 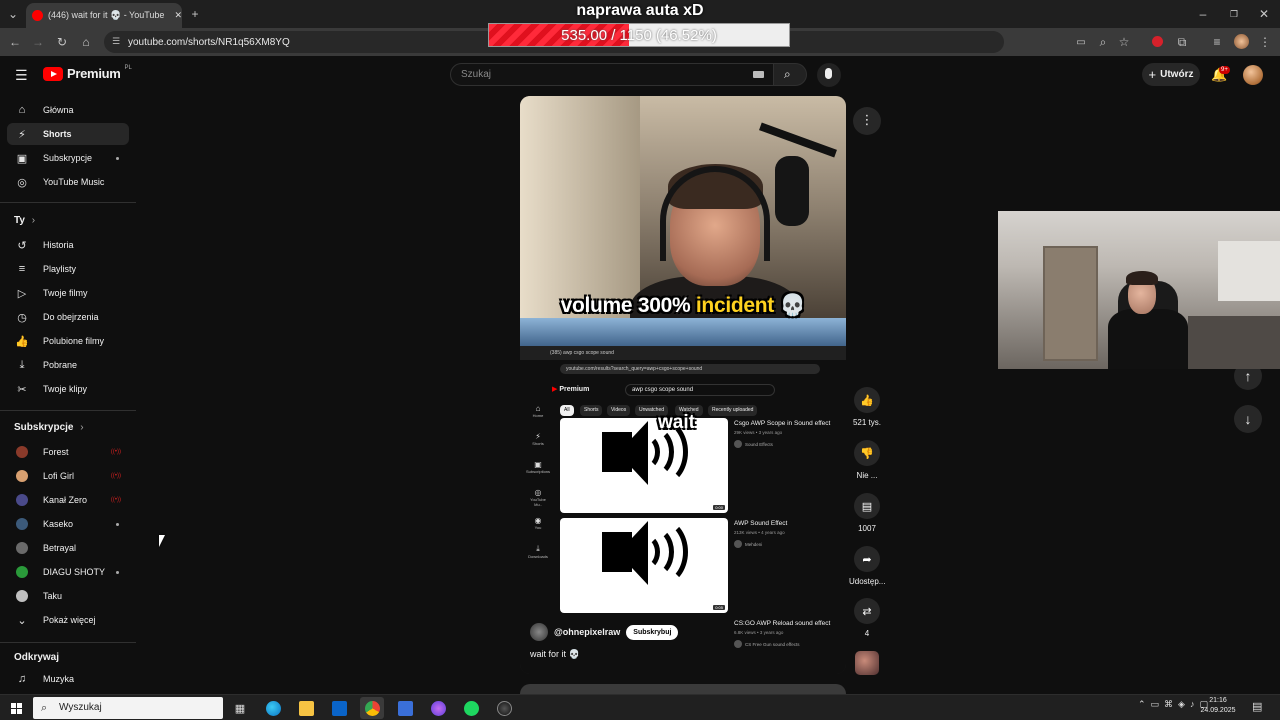 What do you see at coordinates (68, 317) in the screenshot?
I see `sidebar-item-do-obejrzenia: ◷ Do obejrzenia` at bounding box center [68, 317].